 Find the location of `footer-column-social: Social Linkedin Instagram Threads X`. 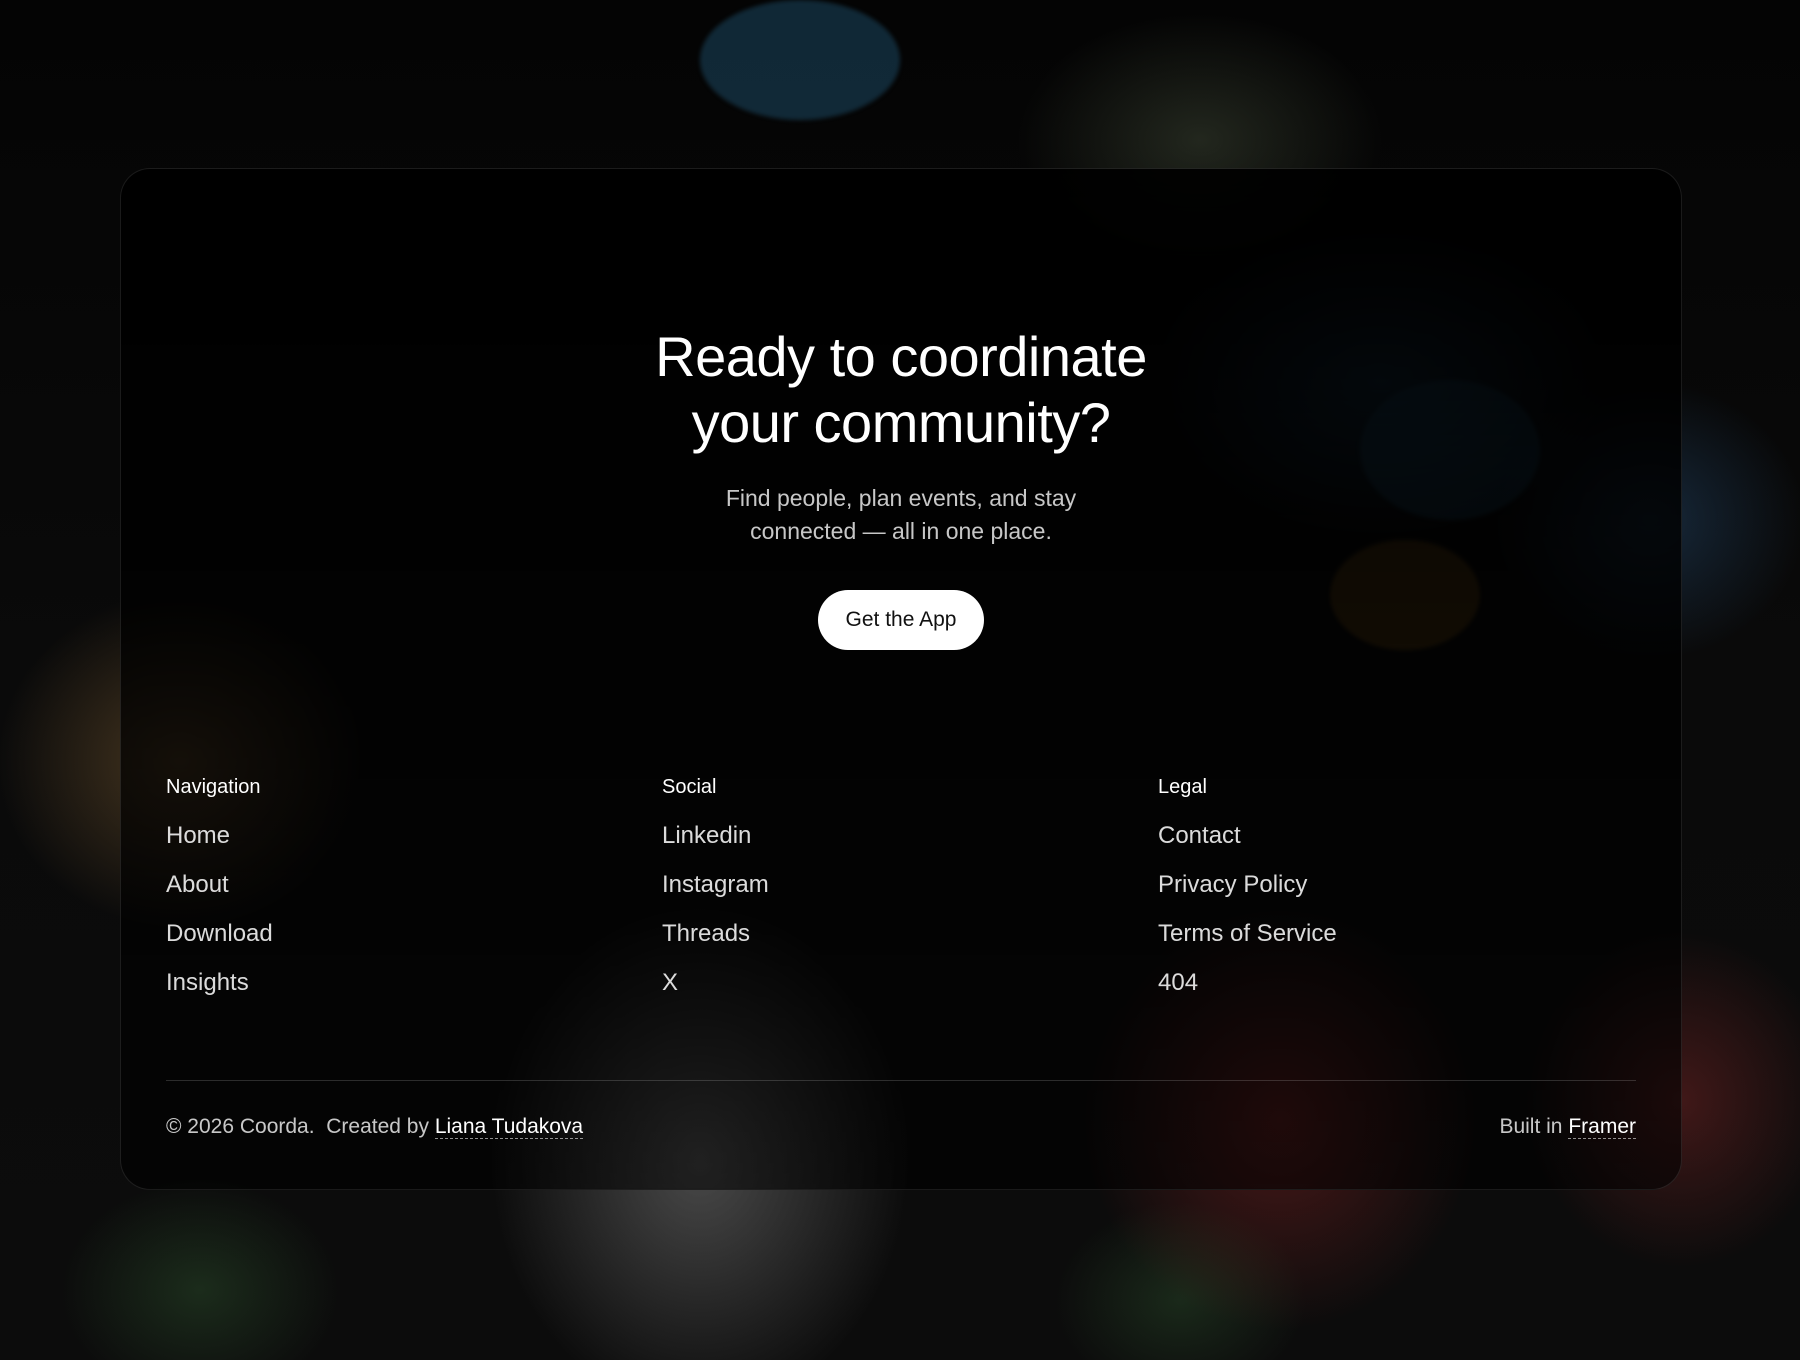

footer-column-social: Social Linkedin Instagram Threads X is located at coordinates (715, 890).